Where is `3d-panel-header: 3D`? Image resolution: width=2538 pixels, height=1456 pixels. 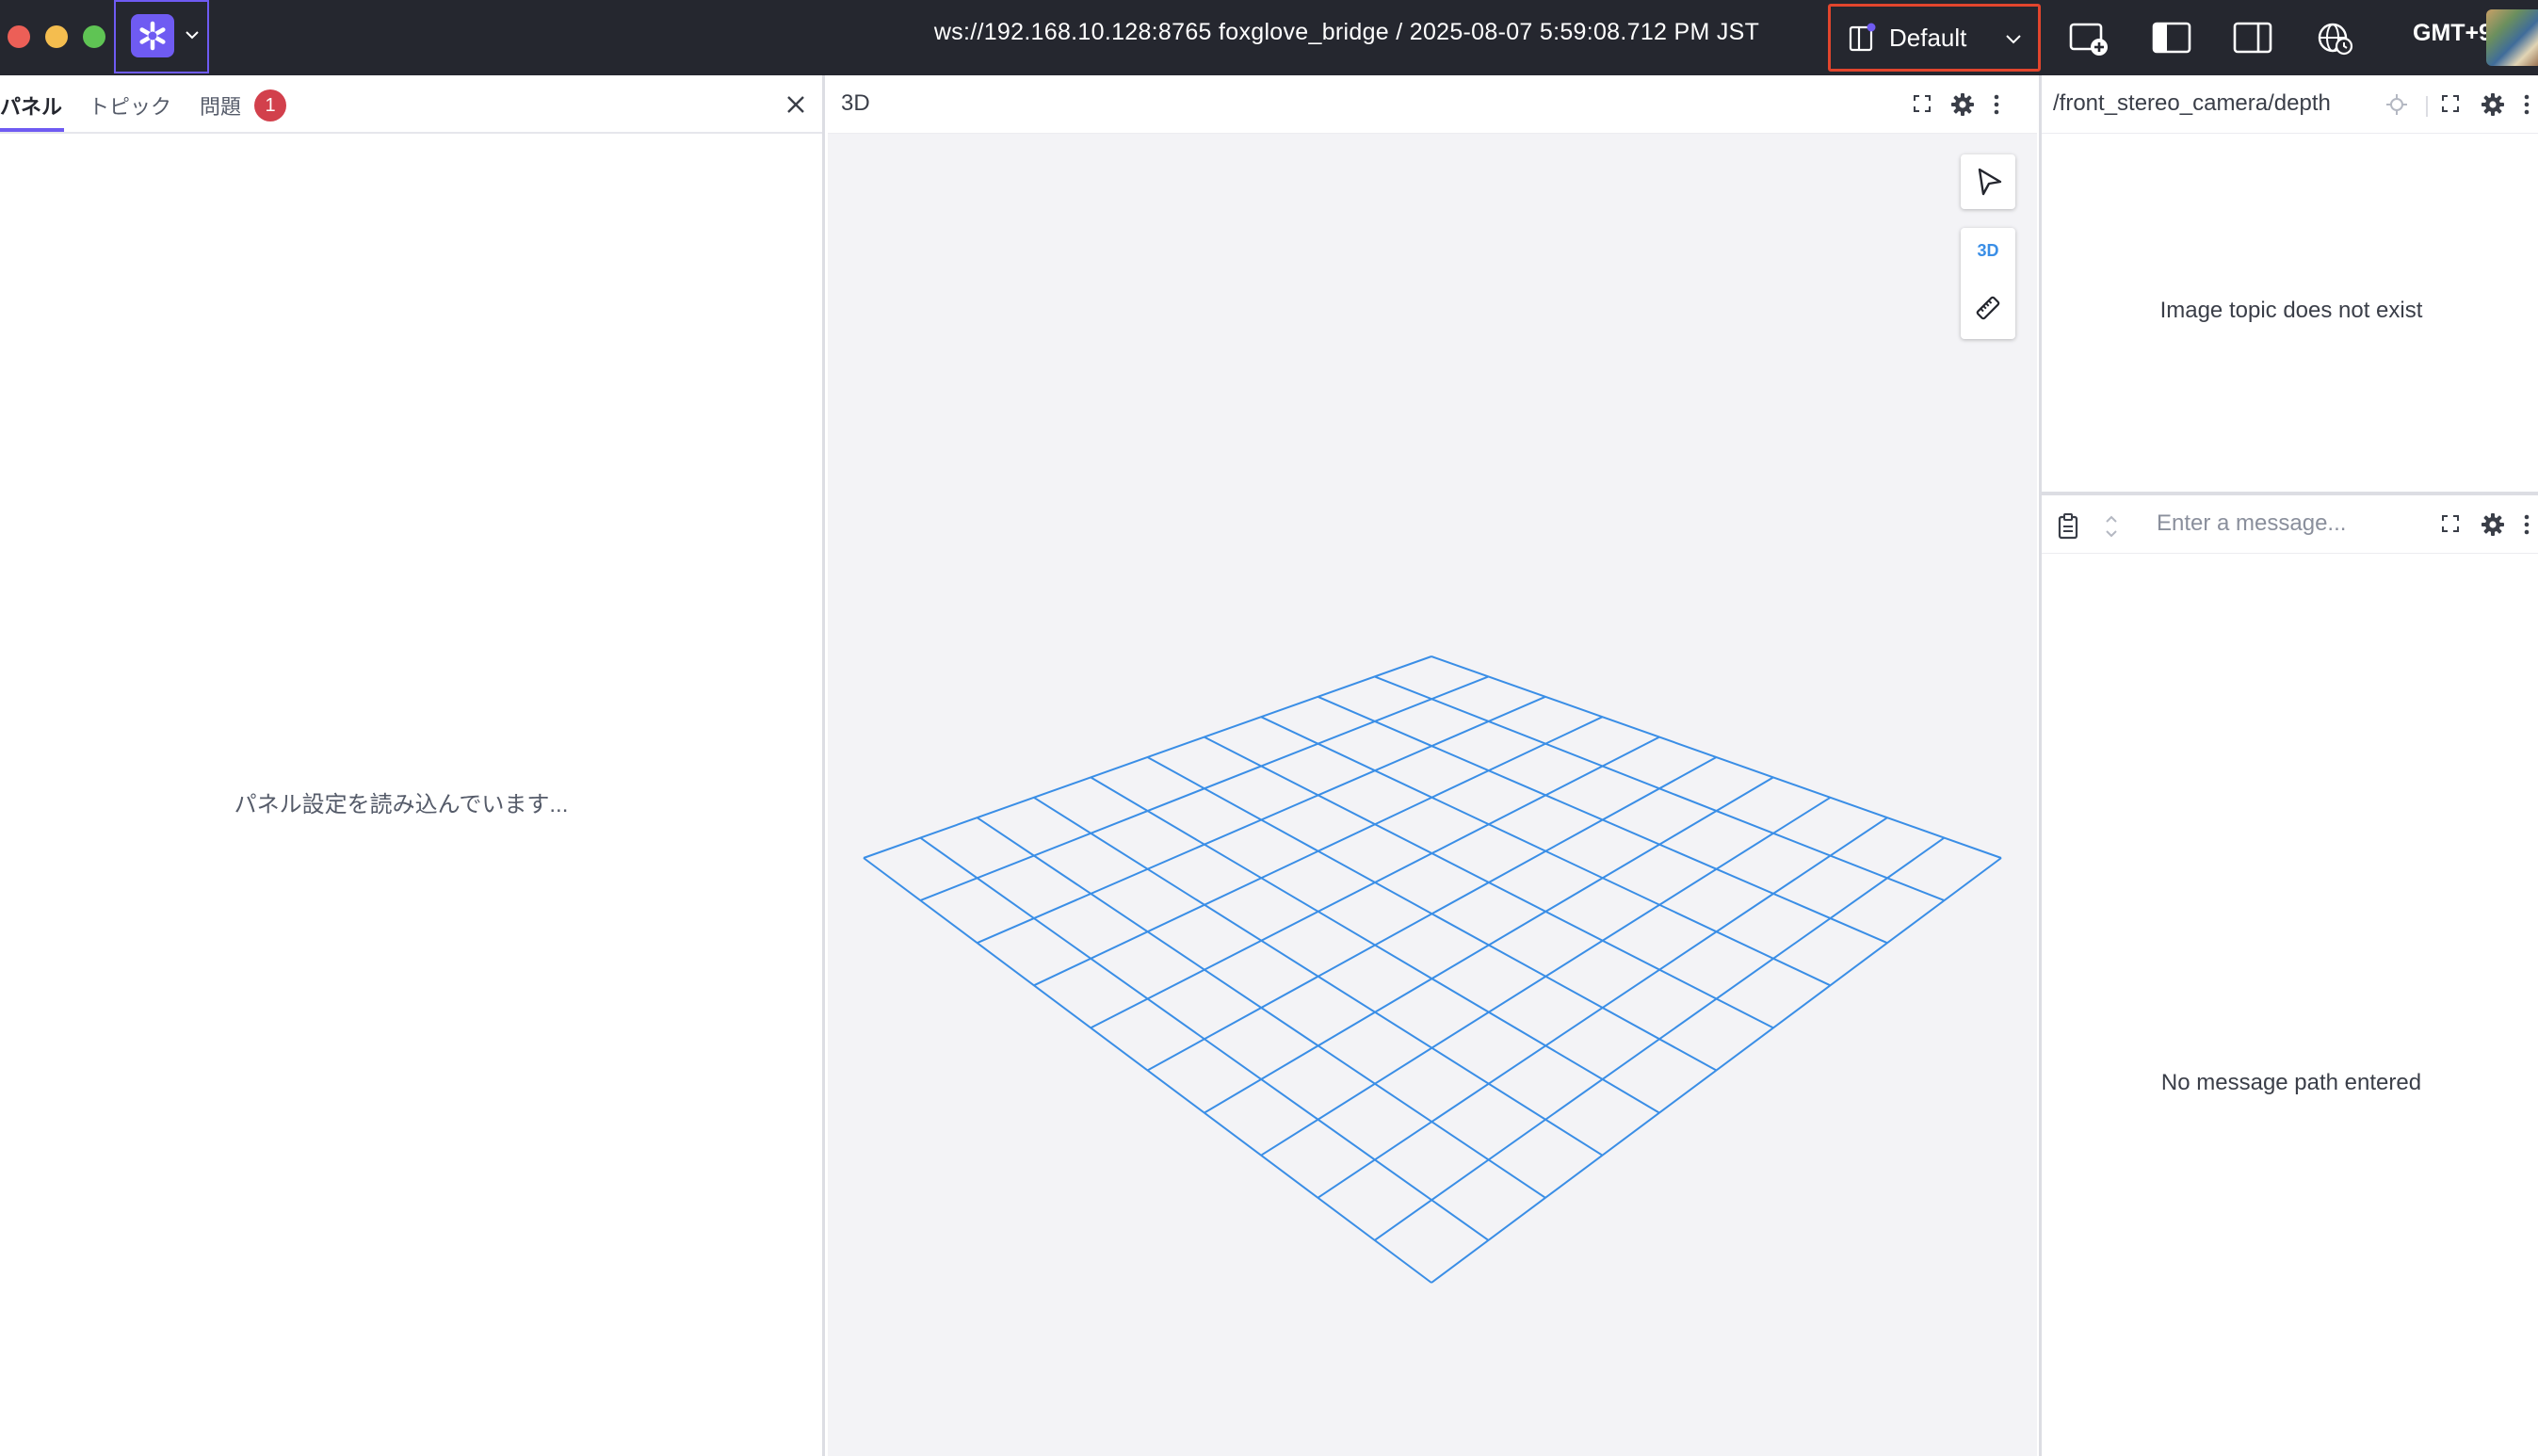
3d-panel-header: 3D is located at coordinates (1432, 104).